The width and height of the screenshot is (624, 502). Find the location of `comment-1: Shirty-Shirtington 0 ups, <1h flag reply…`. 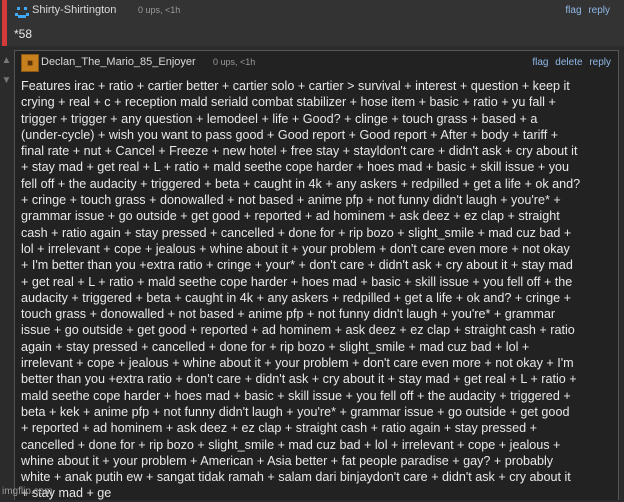

comment-1: Shirty-Shirtington 0 ups, <1h flag reply… is located at coordinates (312, 23).